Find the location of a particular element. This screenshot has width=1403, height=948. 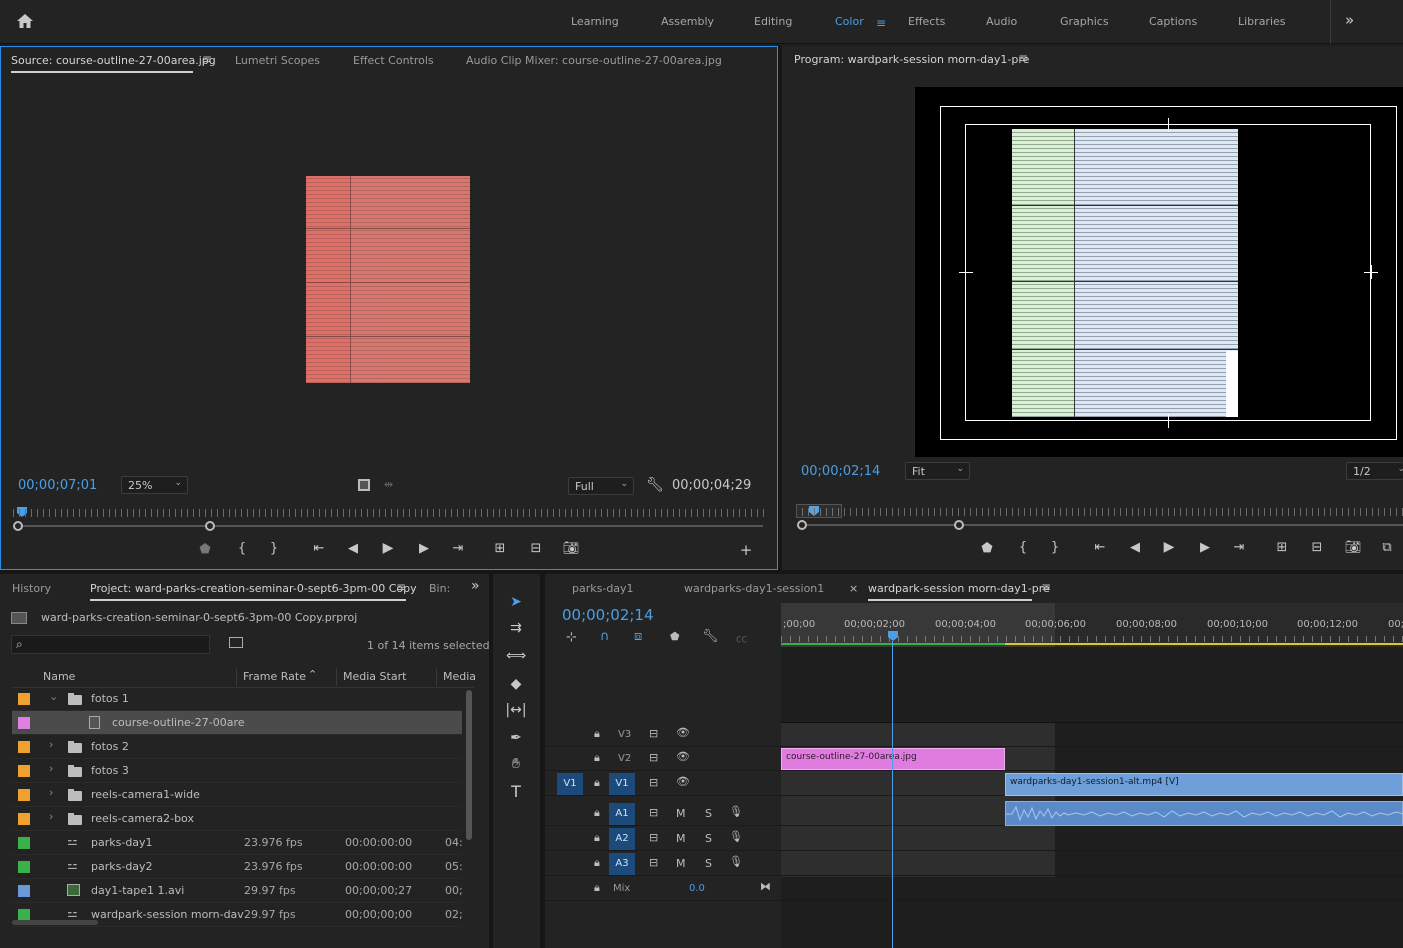

track-select-tool-icon: ⇉ is located at coordinates (516, 628).